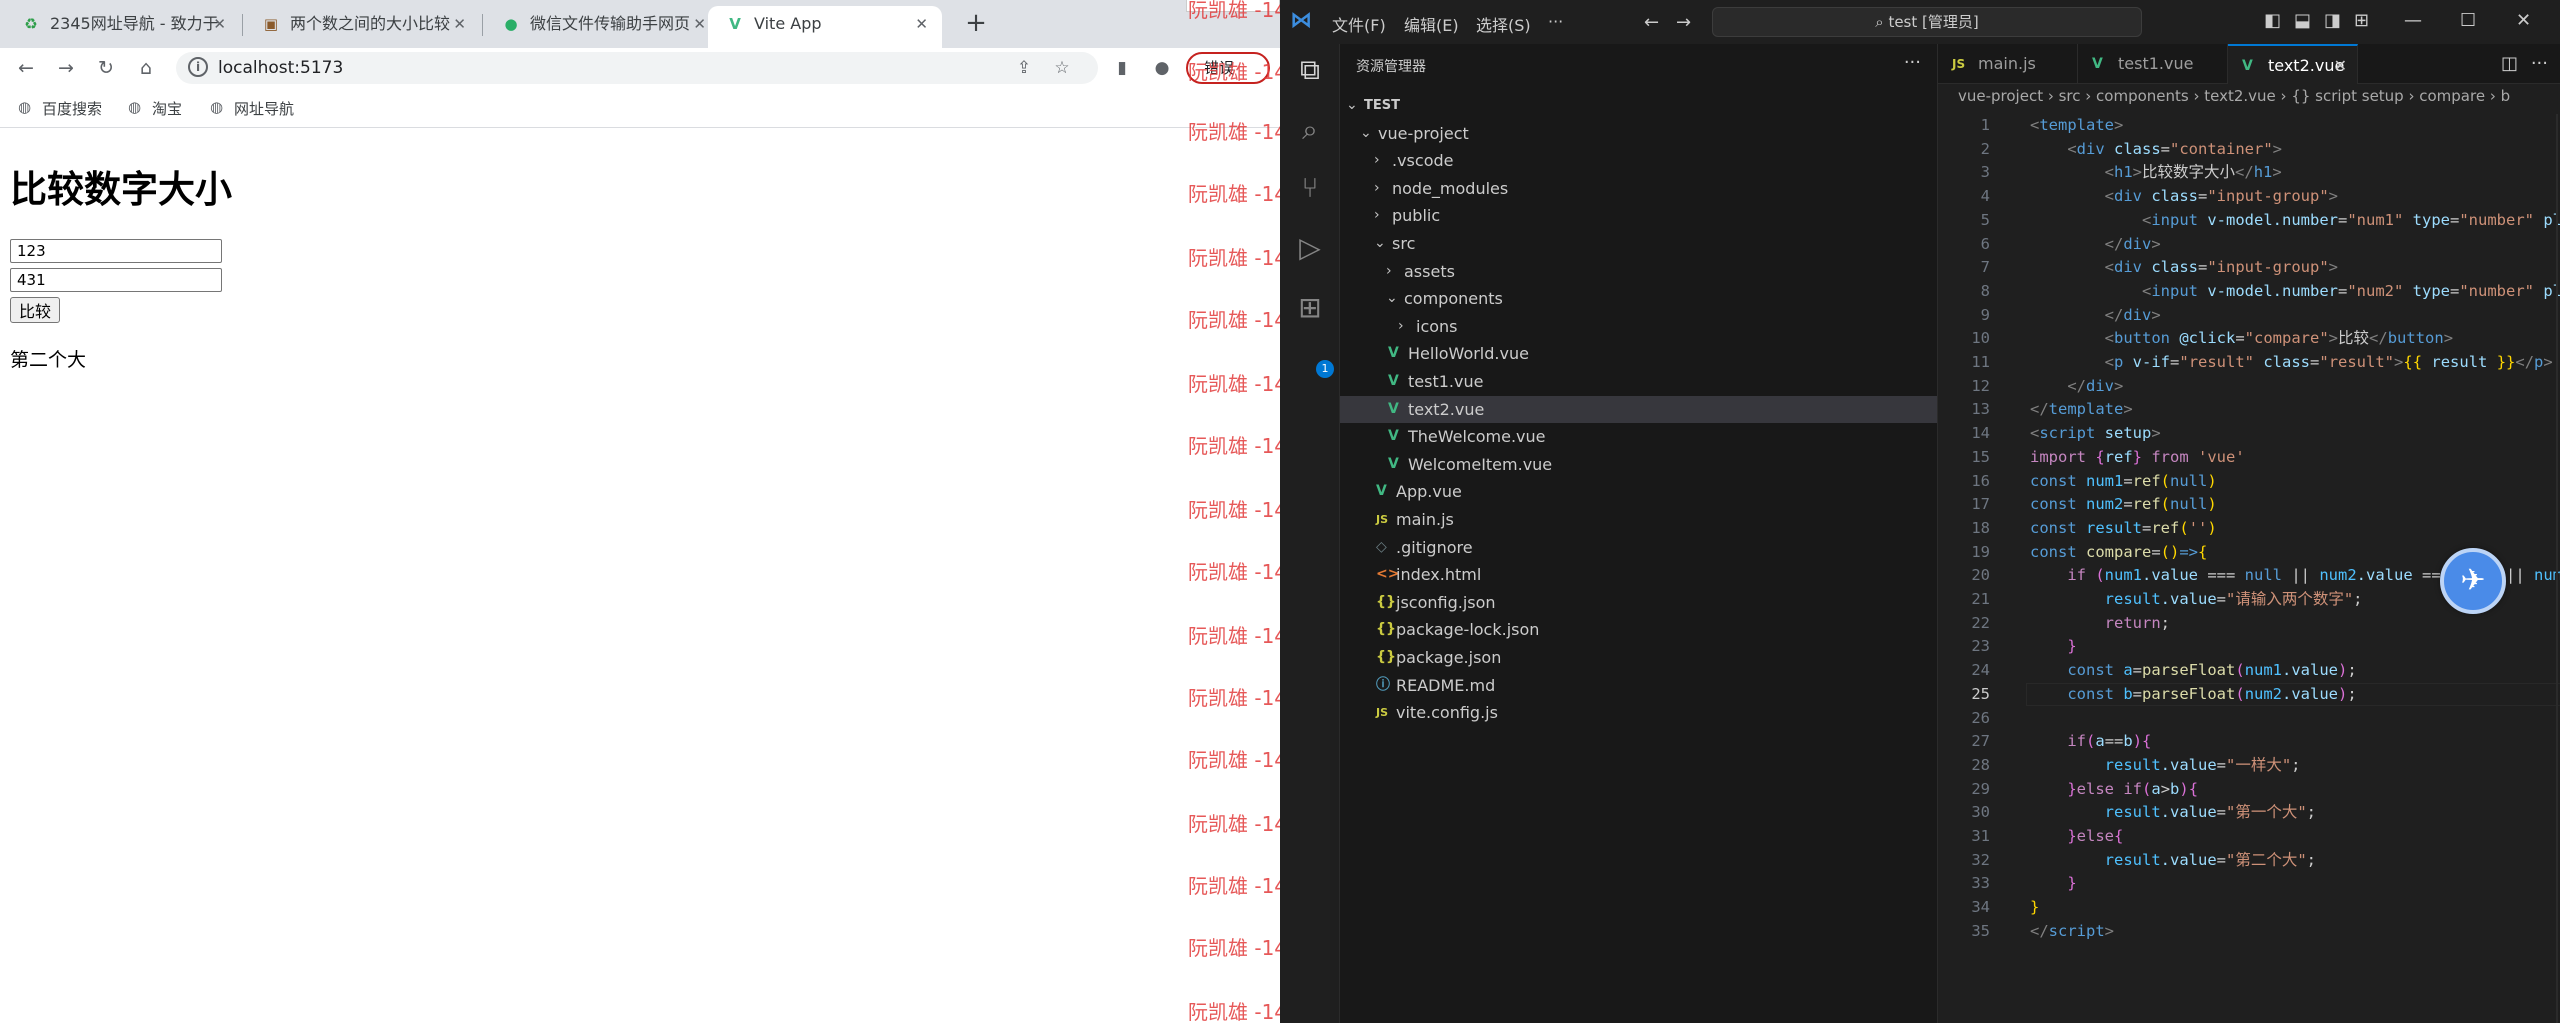 This screenshot has height=1023, width=2560. What do you see at coordinates (1310, 248) in the screenshot?
I see `run-debug-icon: ▷` at bounding box center [1310, 248].